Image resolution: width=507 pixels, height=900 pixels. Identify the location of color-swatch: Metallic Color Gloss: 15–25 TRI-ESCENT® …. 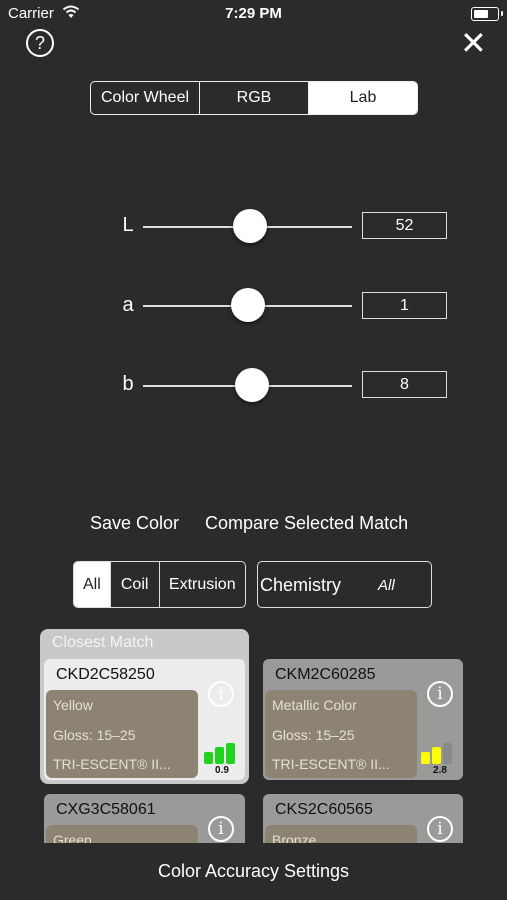
(341, 734).